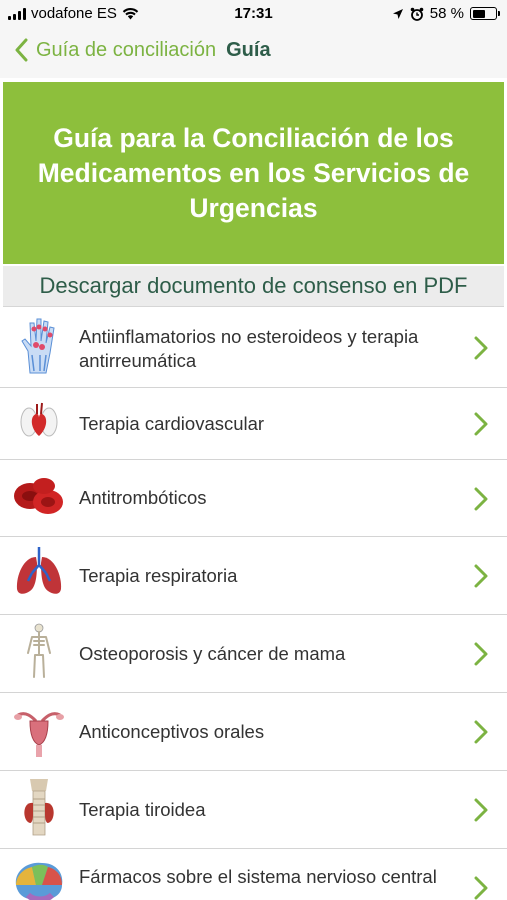  Describe the element at coordinates (38, 496) in the screenshot. I see `red-blood-cells-icon` at that location.